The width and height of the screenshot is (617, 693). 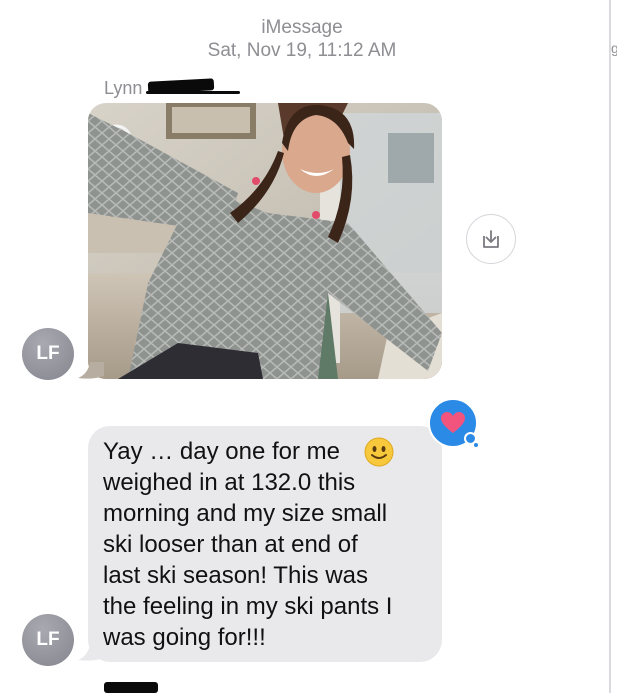 I want to click on redacted-surname-stroke, so click(x=193, y=92).